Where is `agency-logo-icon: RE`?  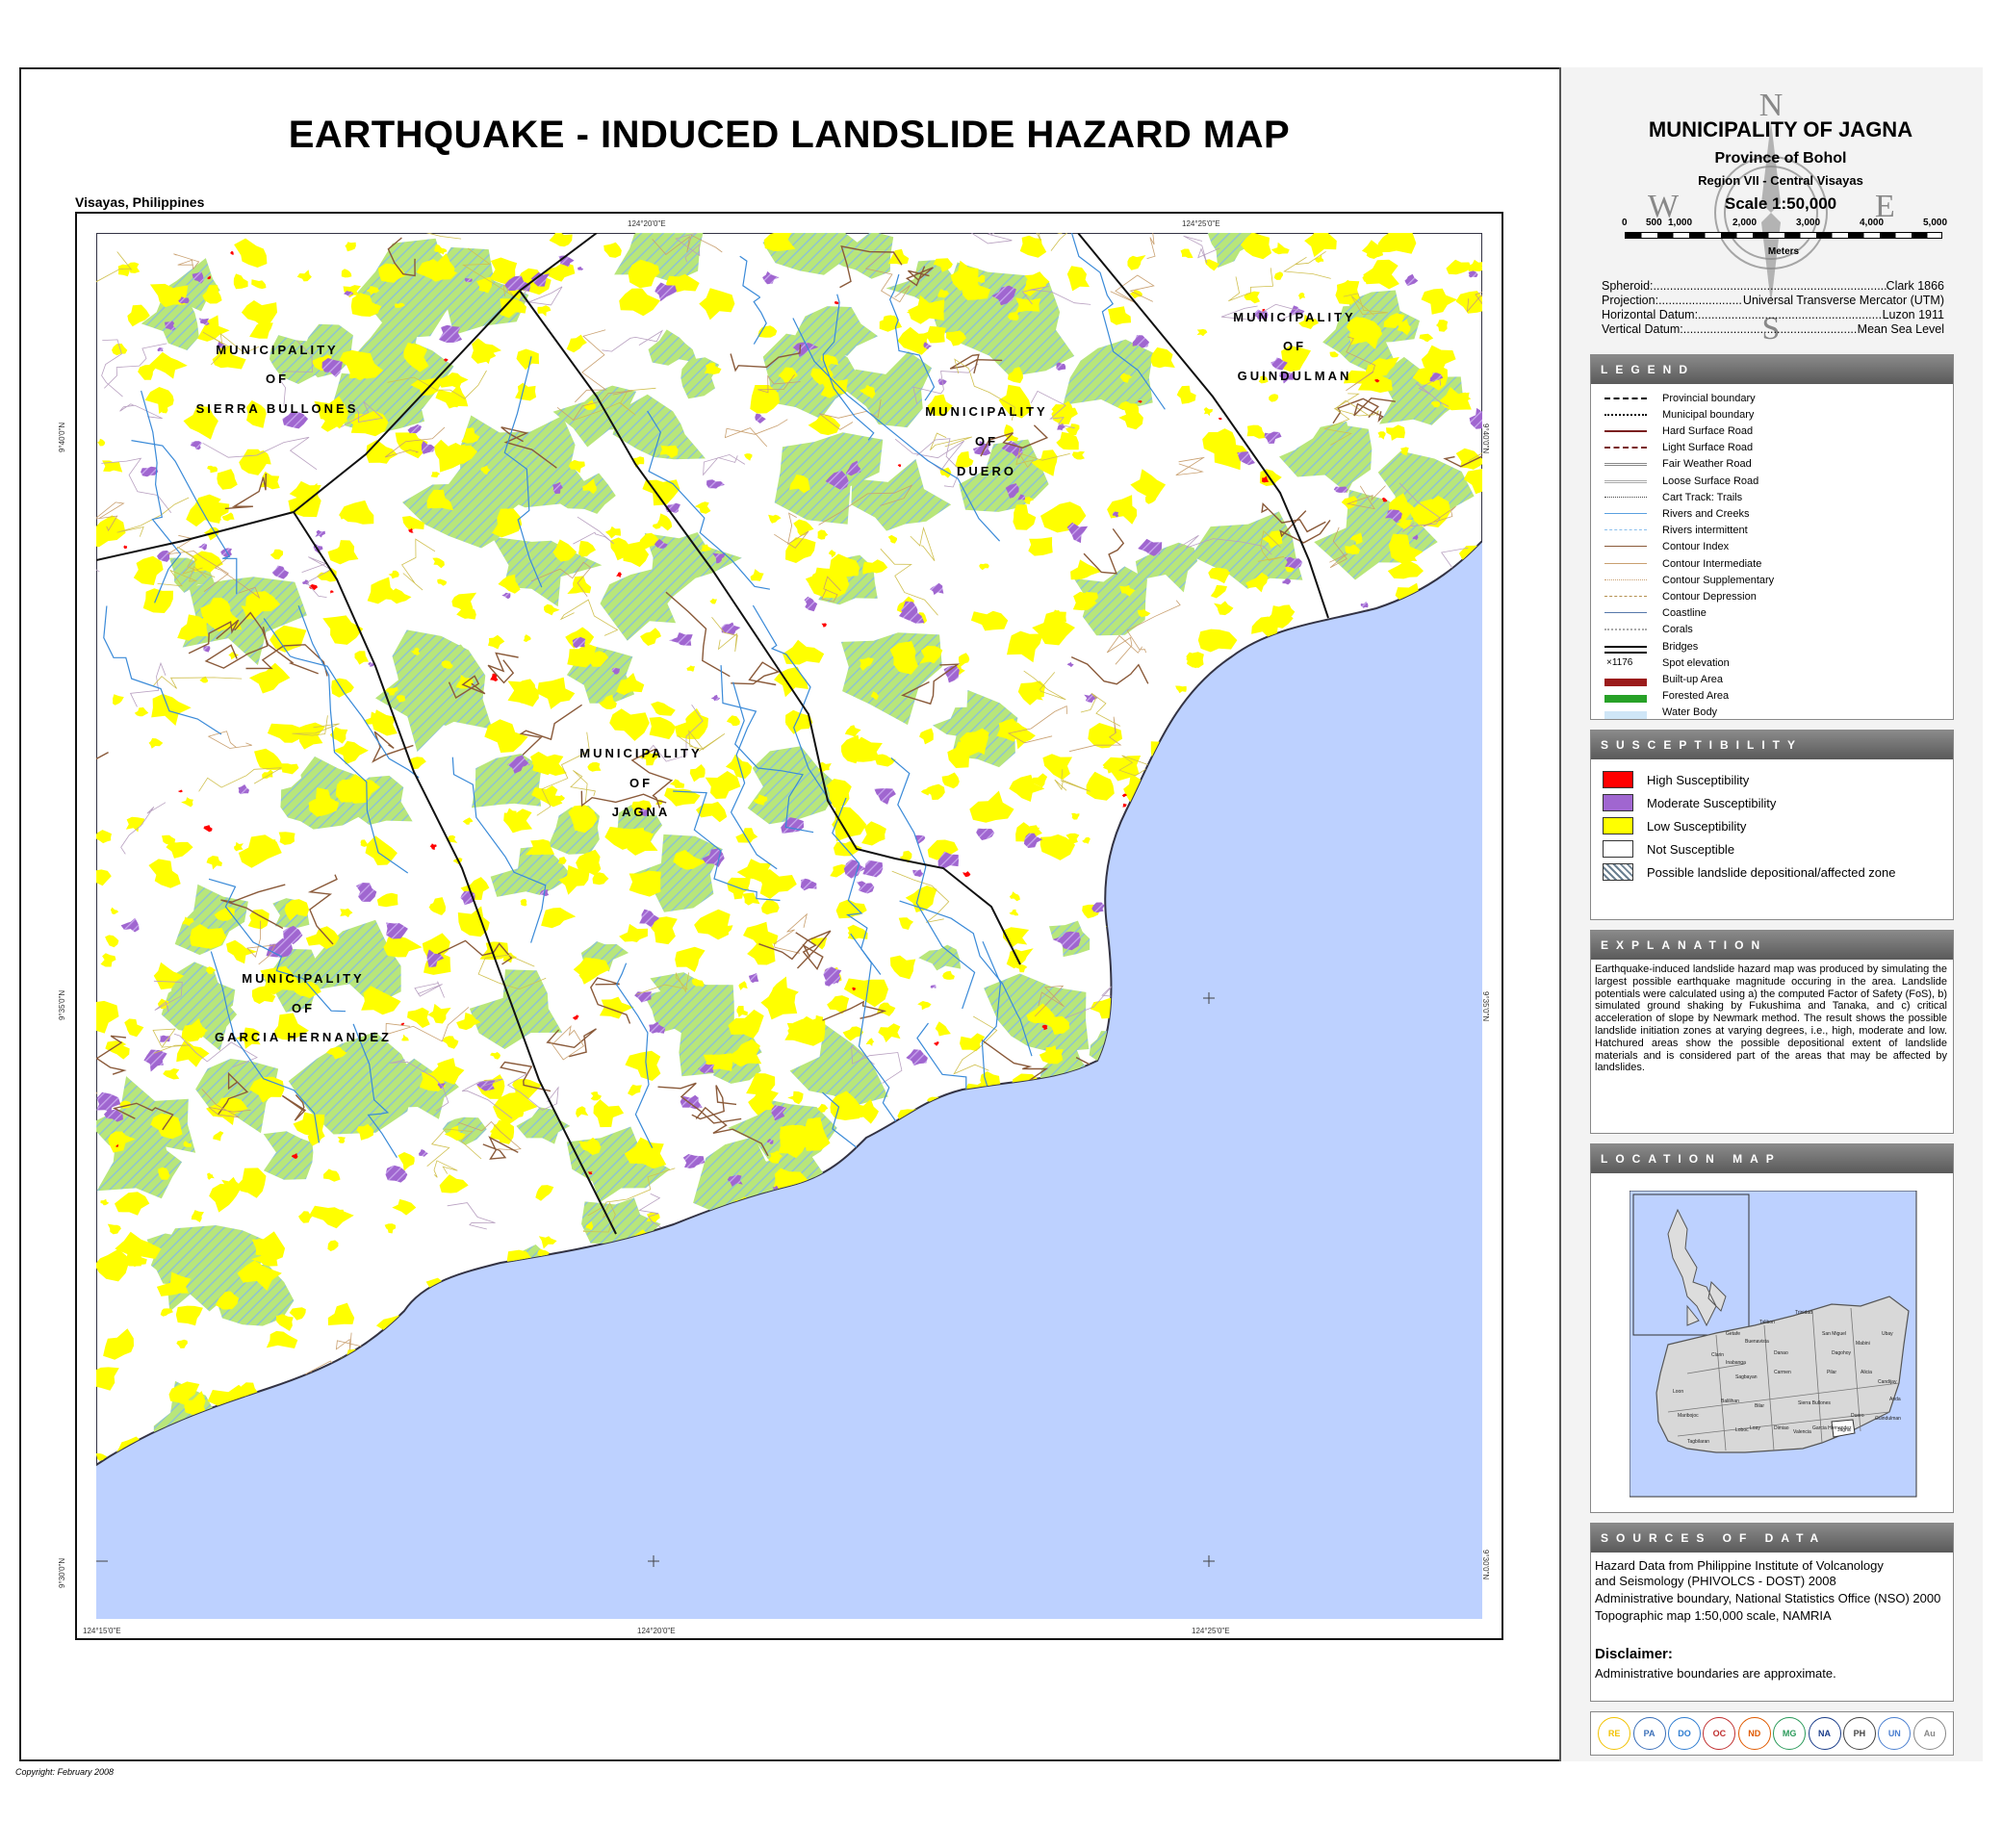
agency-logo-icon: RE is located at coordinates (1614, 1733).